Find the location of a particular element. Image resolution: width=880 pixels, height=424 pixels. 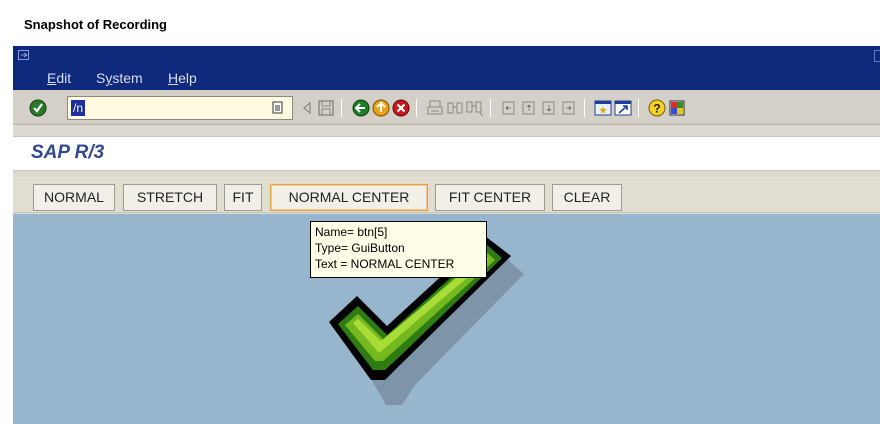

cancel-icon is located at coordinates (401, 108).